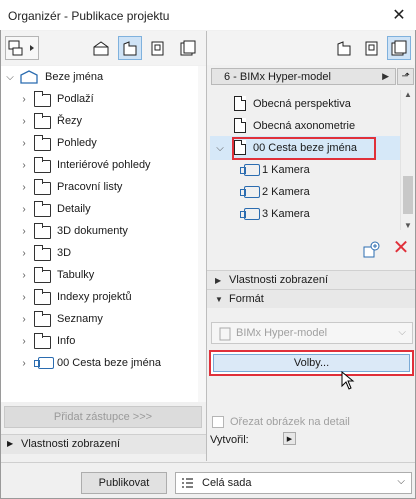 The height and width of the screenshot is (499, 416). What do you see at coordinates (373, 48) in the screenshot?
I see `layout-book-small-icon` at bounding box center [373, 48].